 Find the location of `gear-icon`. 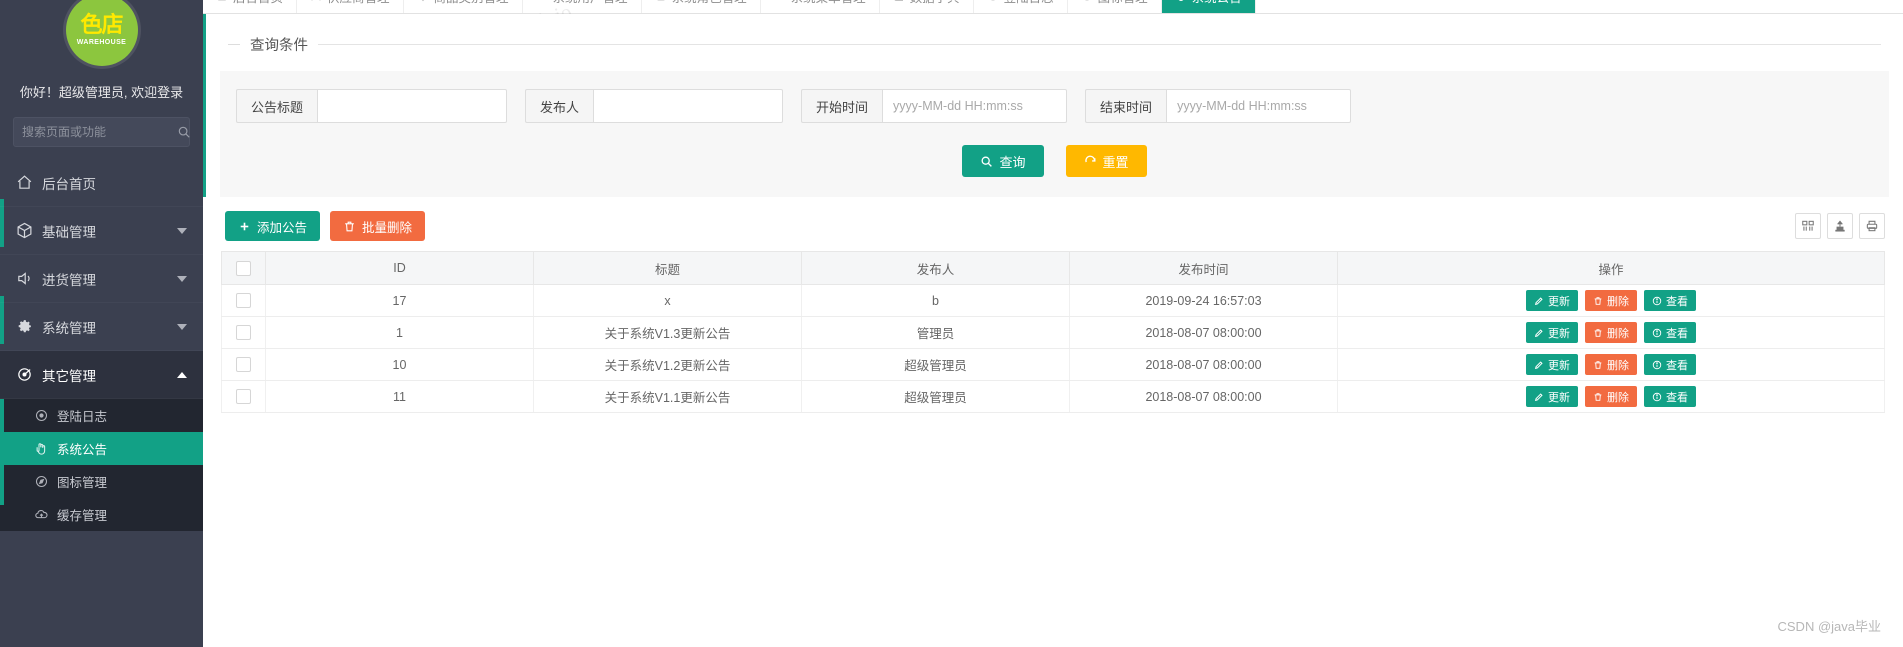

gear-icon is located at coordinates (24, 326).